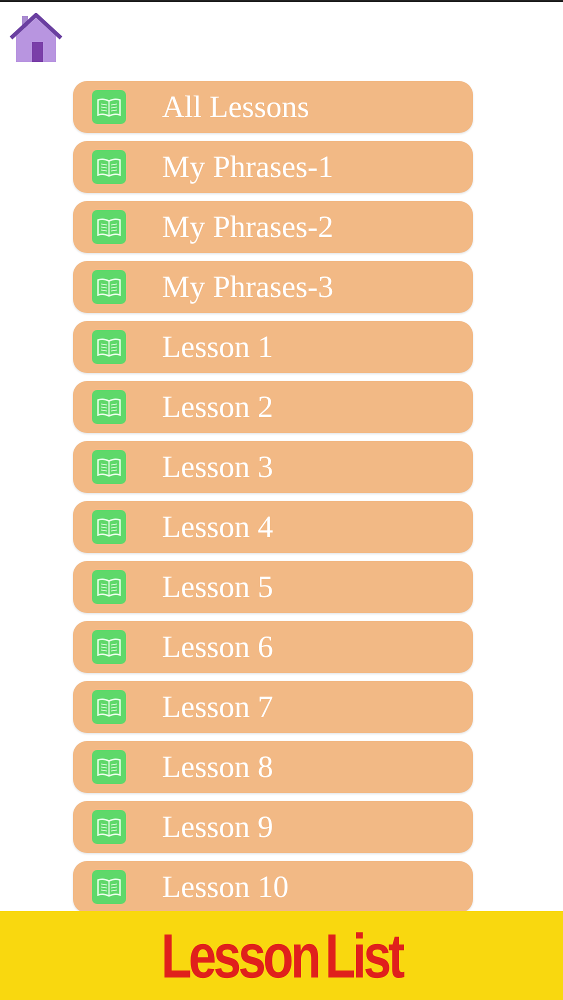  Describe the element at coordinates (273, 827) in the screenshot. I see `lesson-item: Lesson 9` at that location.